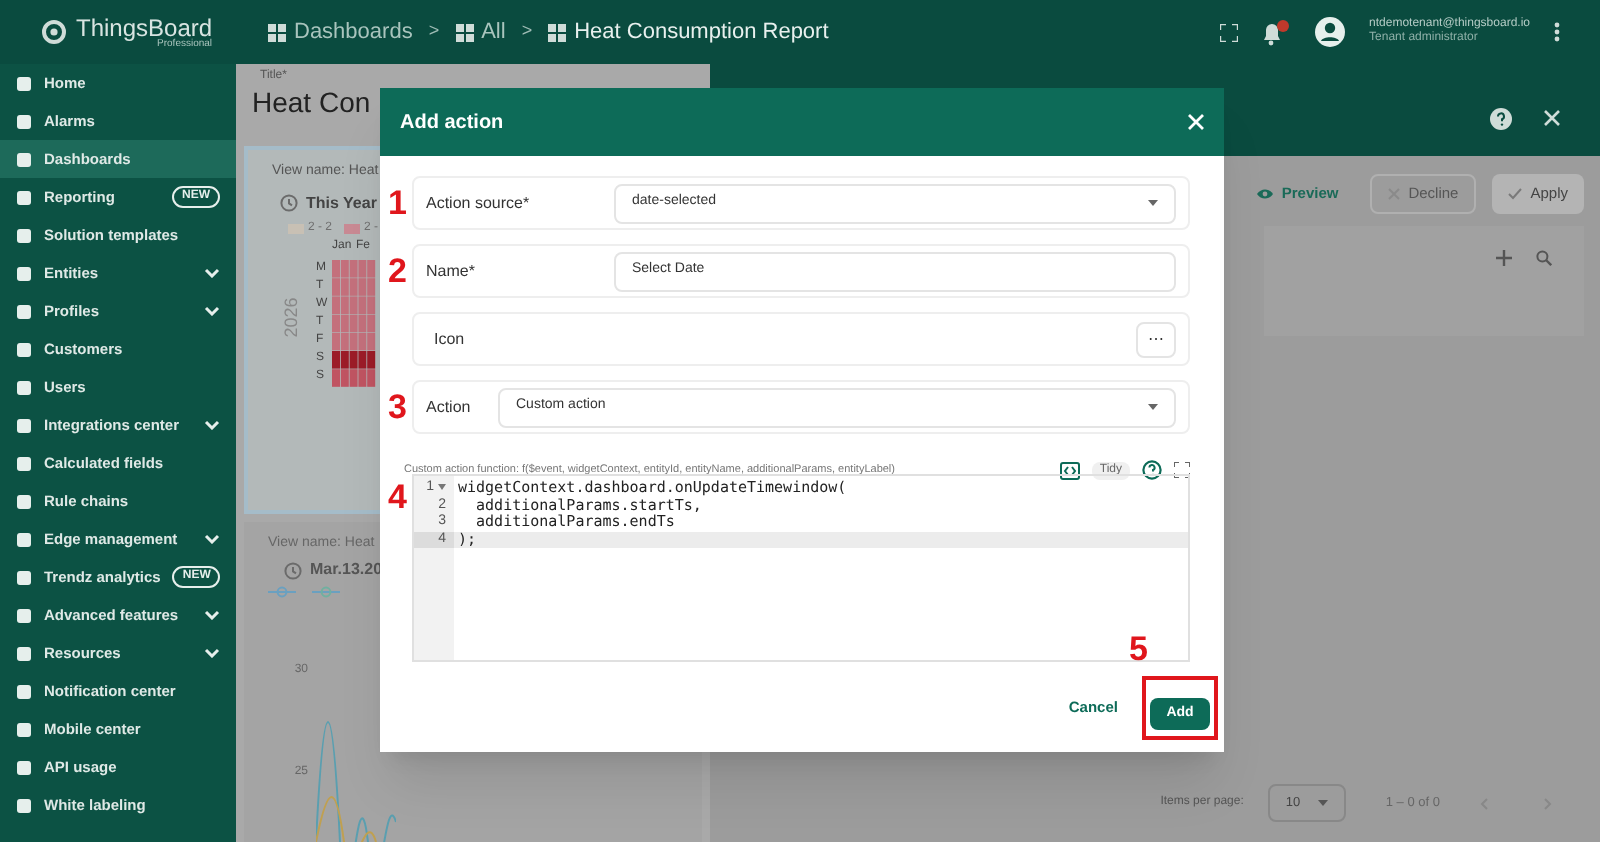 The height and width of the screenshot is (842, 1600). Describe the element at coordinates (1069, 470) in the screenshot. I see `code-brackets-icon` at that location.